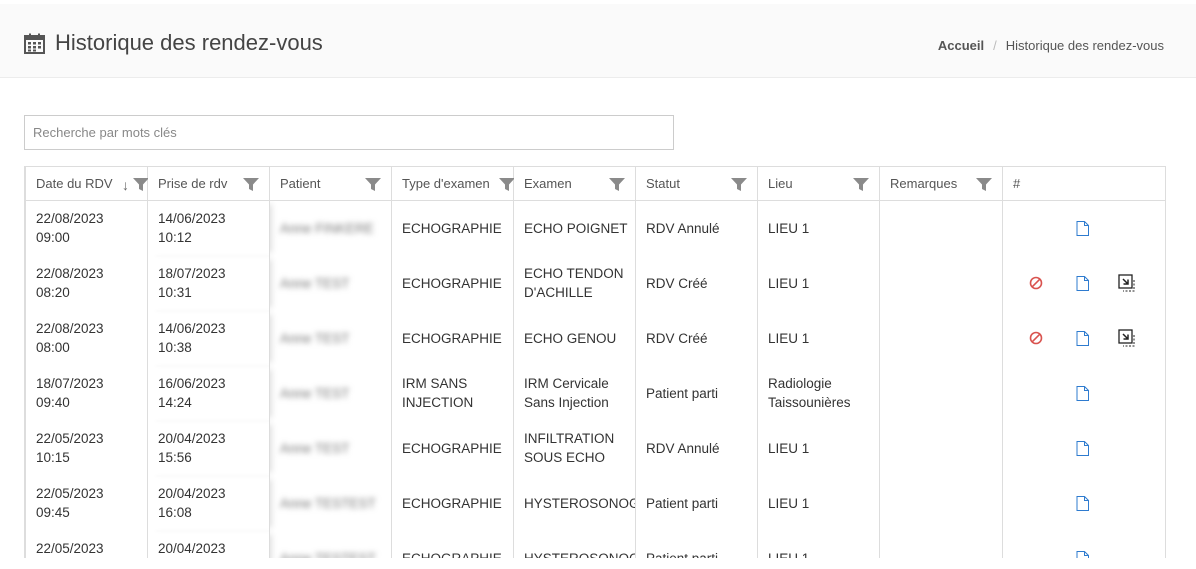 The image size is (1196, 569). Describe the element at coordinates (574, 183) in the screenshot. I see `column-header-examen: Examen` at that location.